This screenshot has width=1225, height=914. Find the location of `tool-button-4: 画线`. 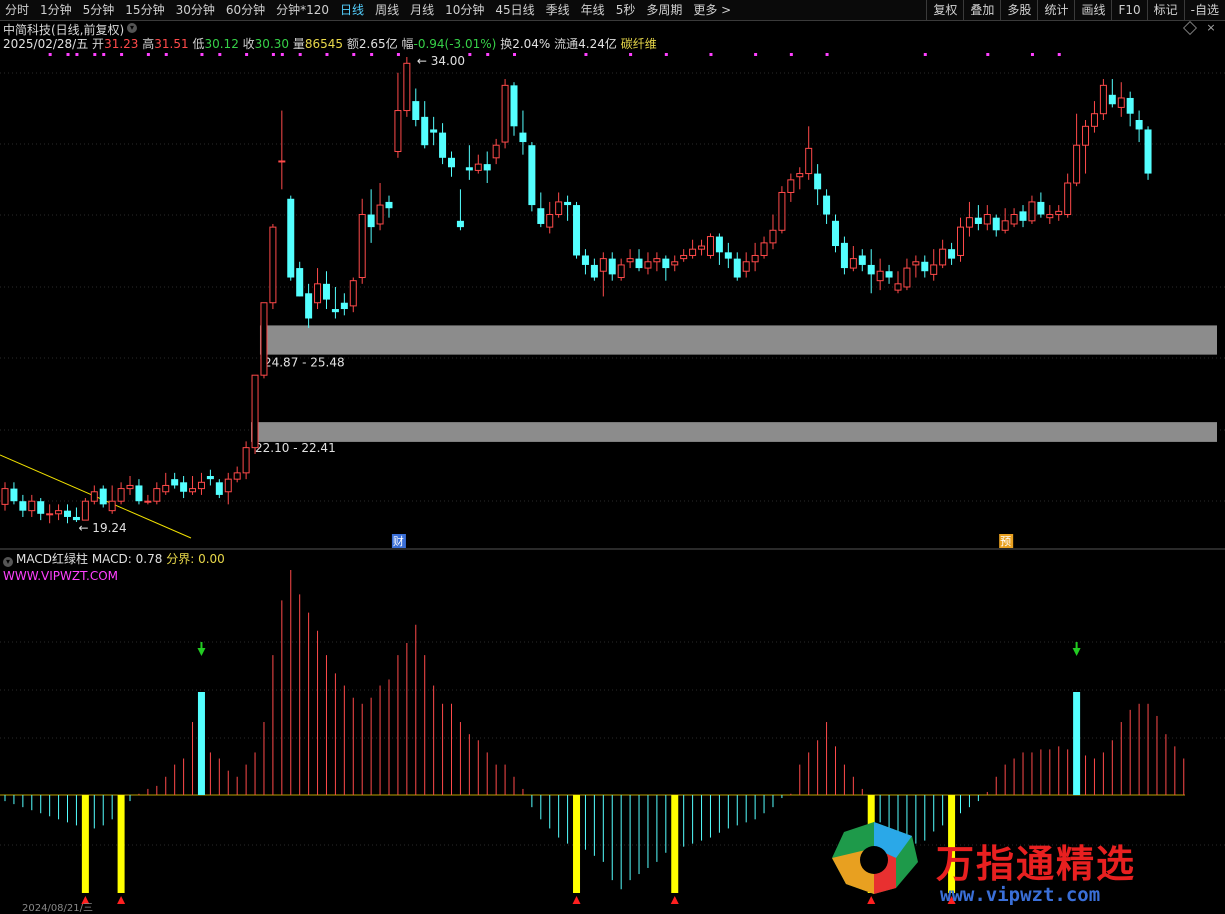

tool-button-4: 画线 is located at coordinates (1092, 10).